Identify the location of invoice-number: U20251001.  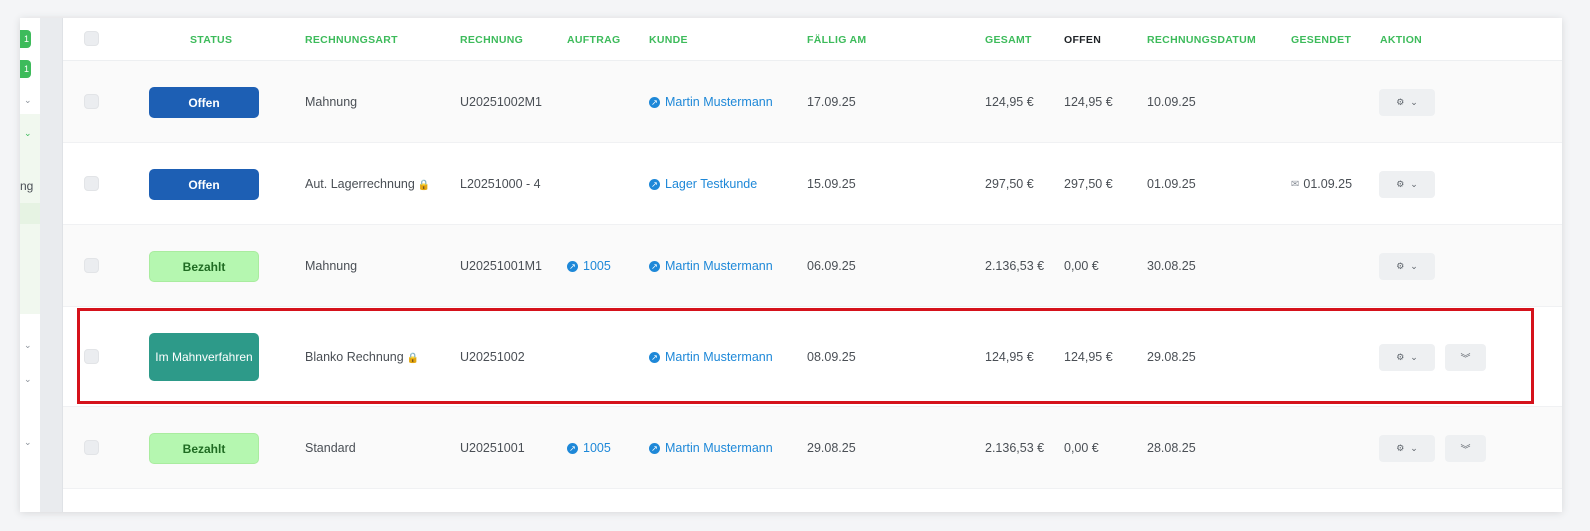
(492, 448).